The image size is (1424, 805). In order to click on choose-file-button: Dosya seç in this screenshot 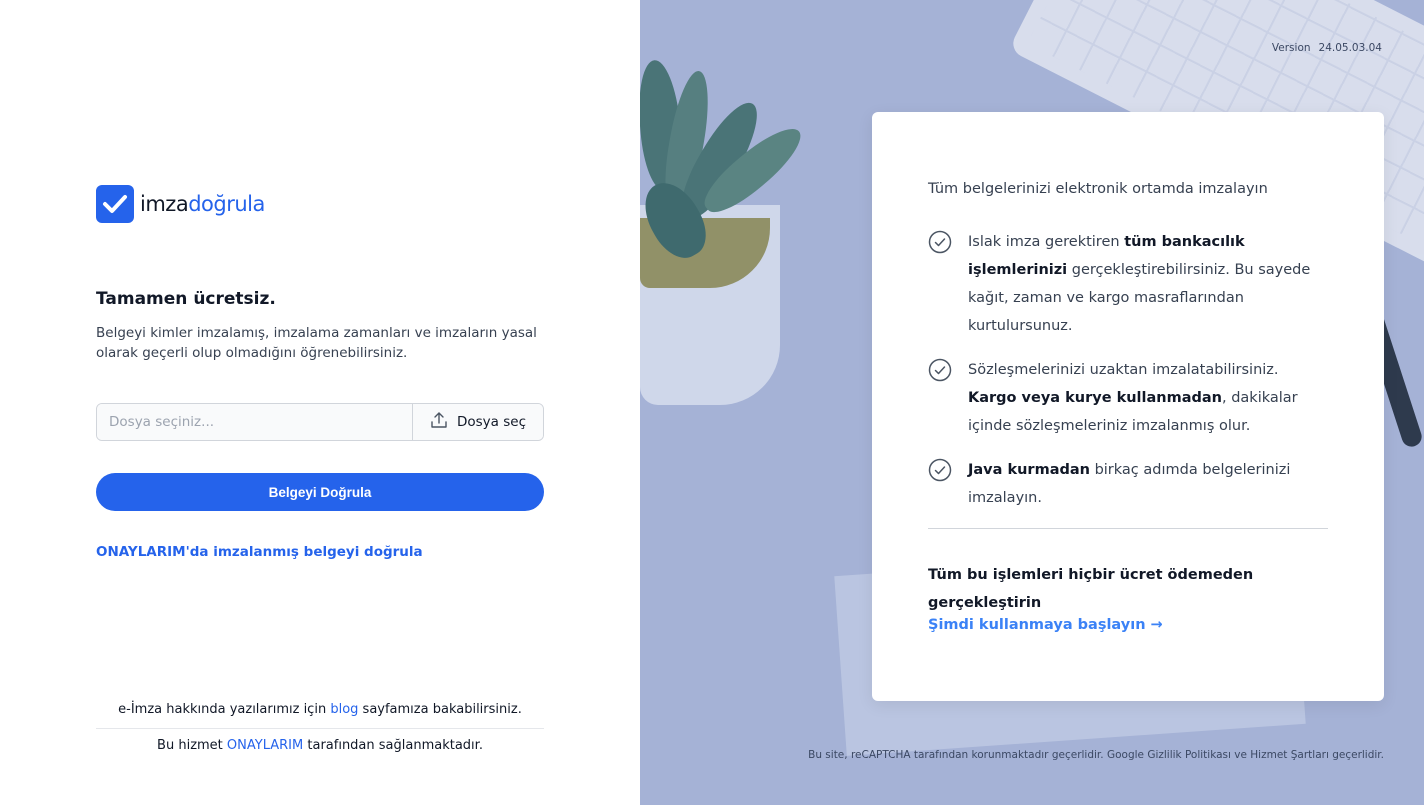, I will do `click(477, 422)`.